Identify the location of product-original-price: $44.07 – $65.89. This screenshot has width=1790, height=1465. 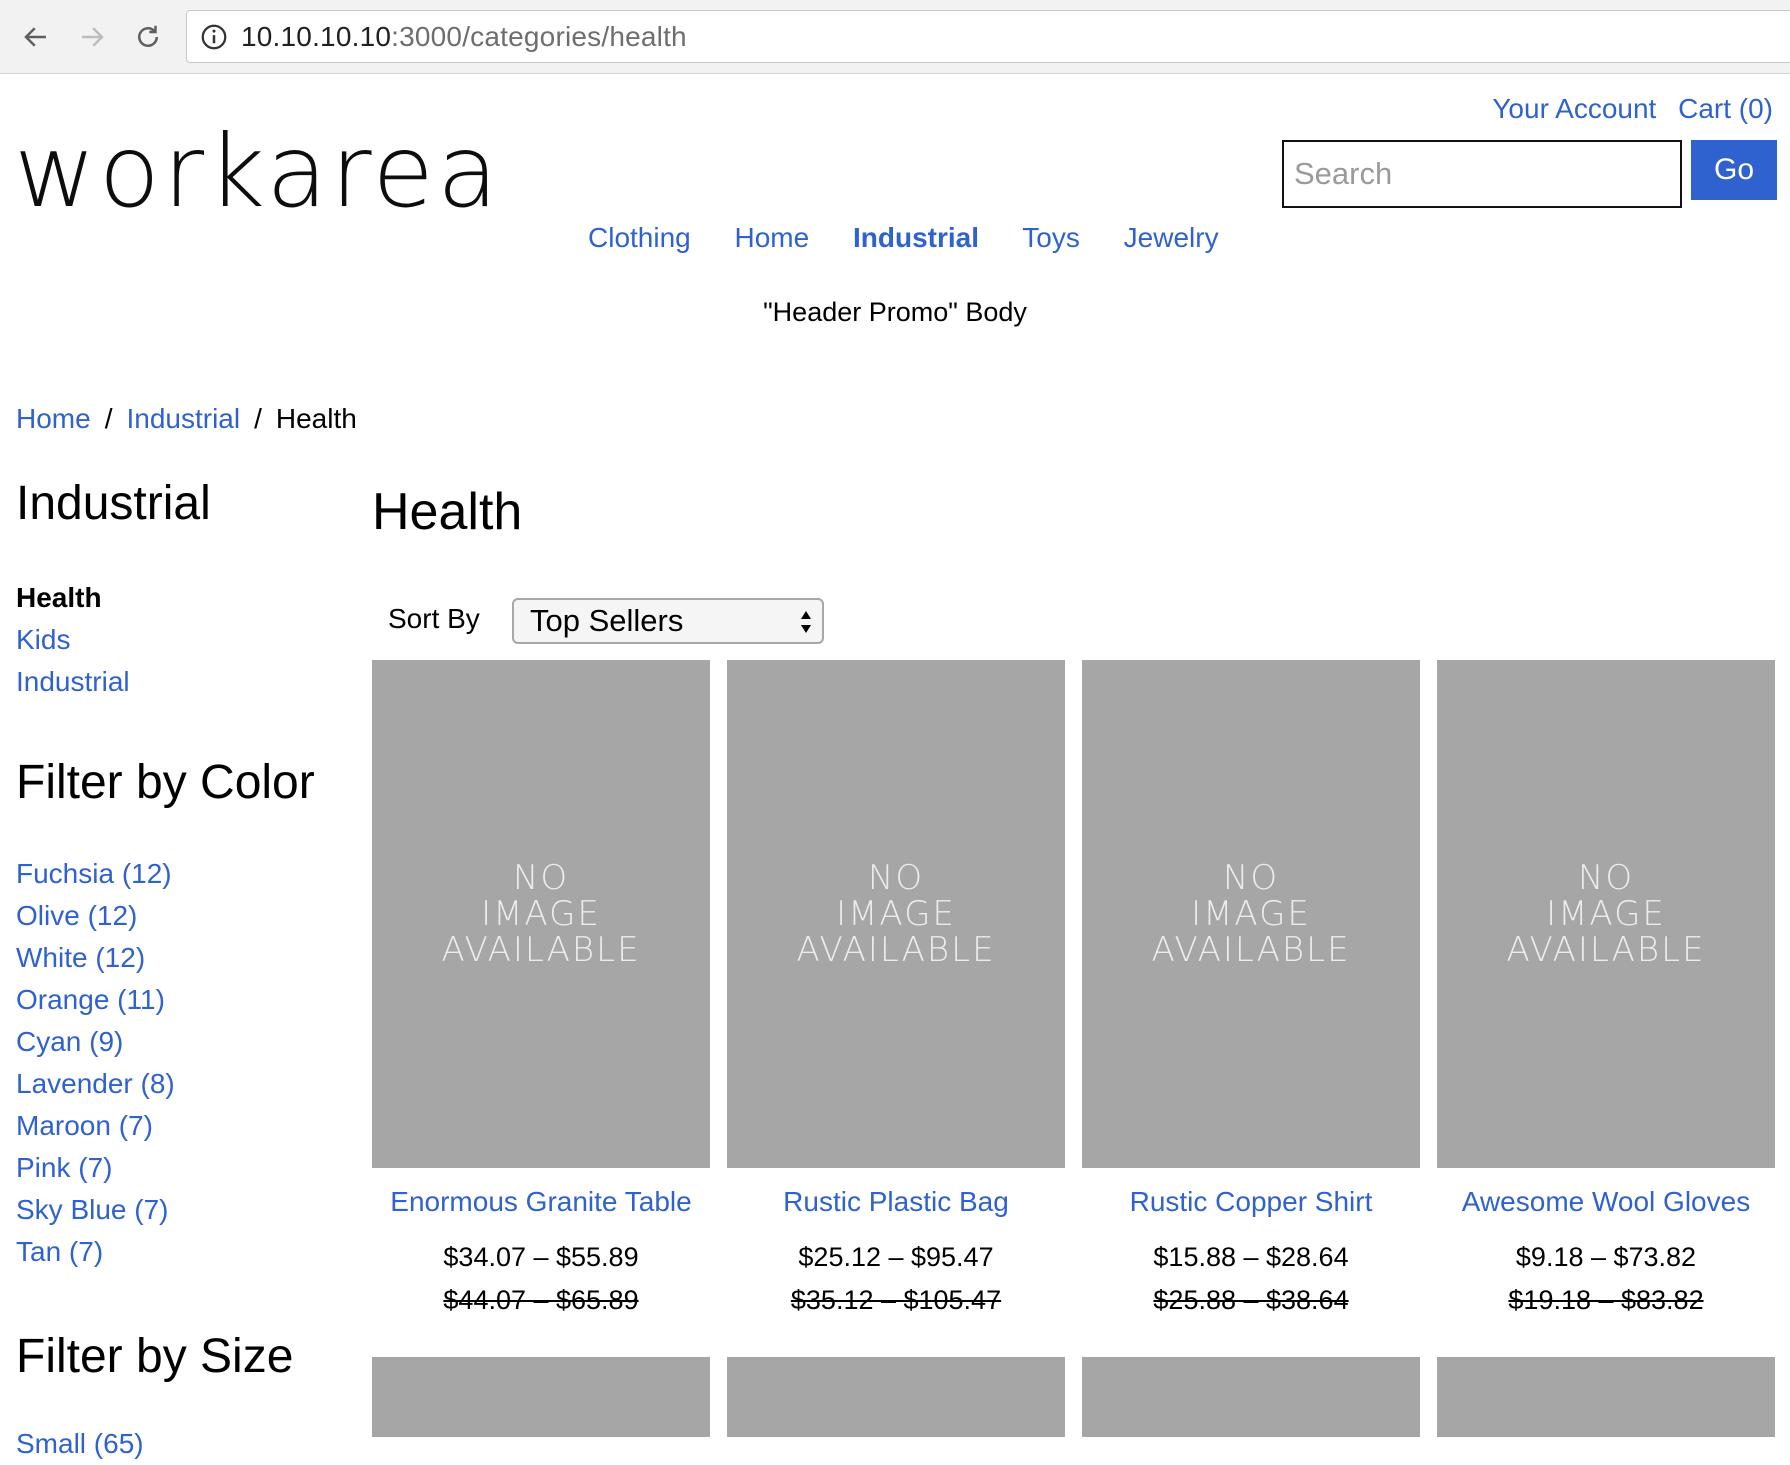
(541, 1300).